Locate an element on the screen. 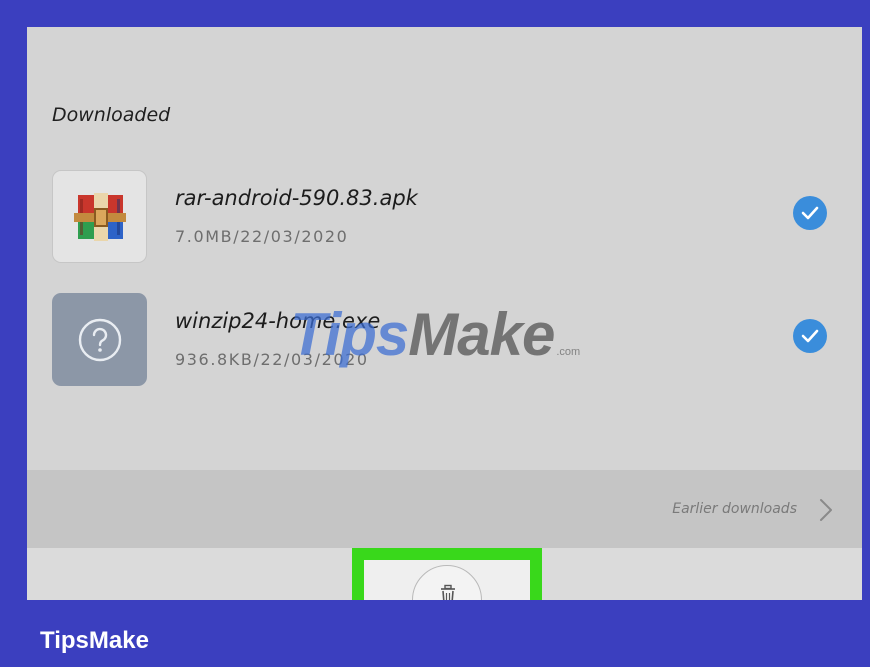 The width and height of the screenshot is (870, 667). unknown-file-icon is located at coordinates (99, 339).